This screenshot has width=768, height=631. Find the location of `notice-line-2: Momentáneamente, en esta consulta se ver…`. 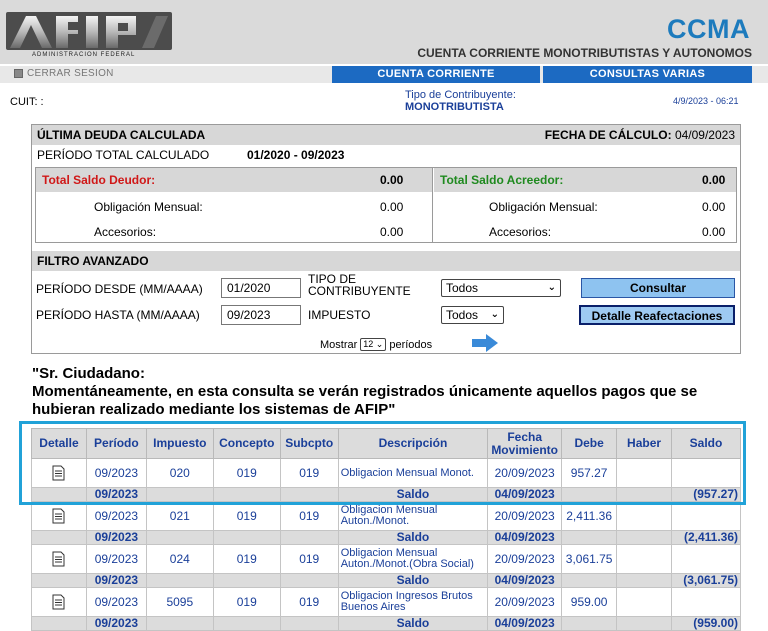

notice-line-2: Momentáneamente, en esta consulta se ver… is located at coordinates (365, 400).